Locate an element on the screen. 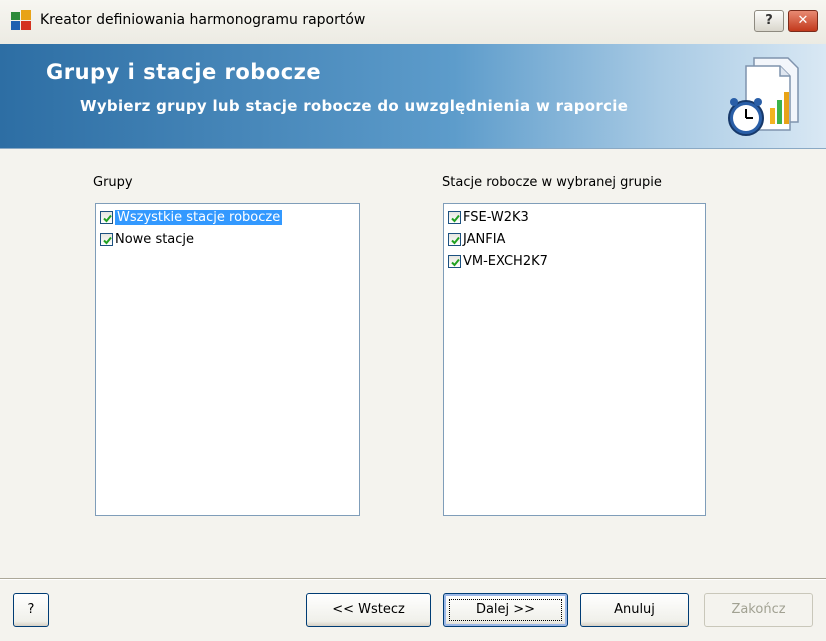 Image resolution: width=826 pixels, height=641 pixels. stations-label: Stacje robocze w wybranej grupie is located at coordinates (552, 182).